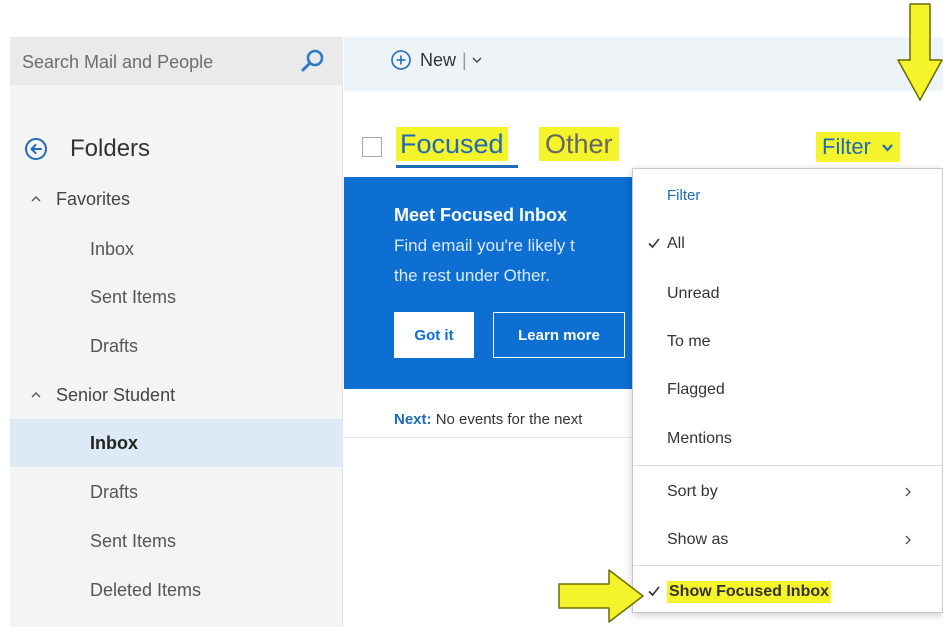 Image resolution: width=943 pixels, height=627 pixels. Describe the element at coordinates (176, 443) in the screenshot. I see `folder-senior-inbox: Inbox` at that location.